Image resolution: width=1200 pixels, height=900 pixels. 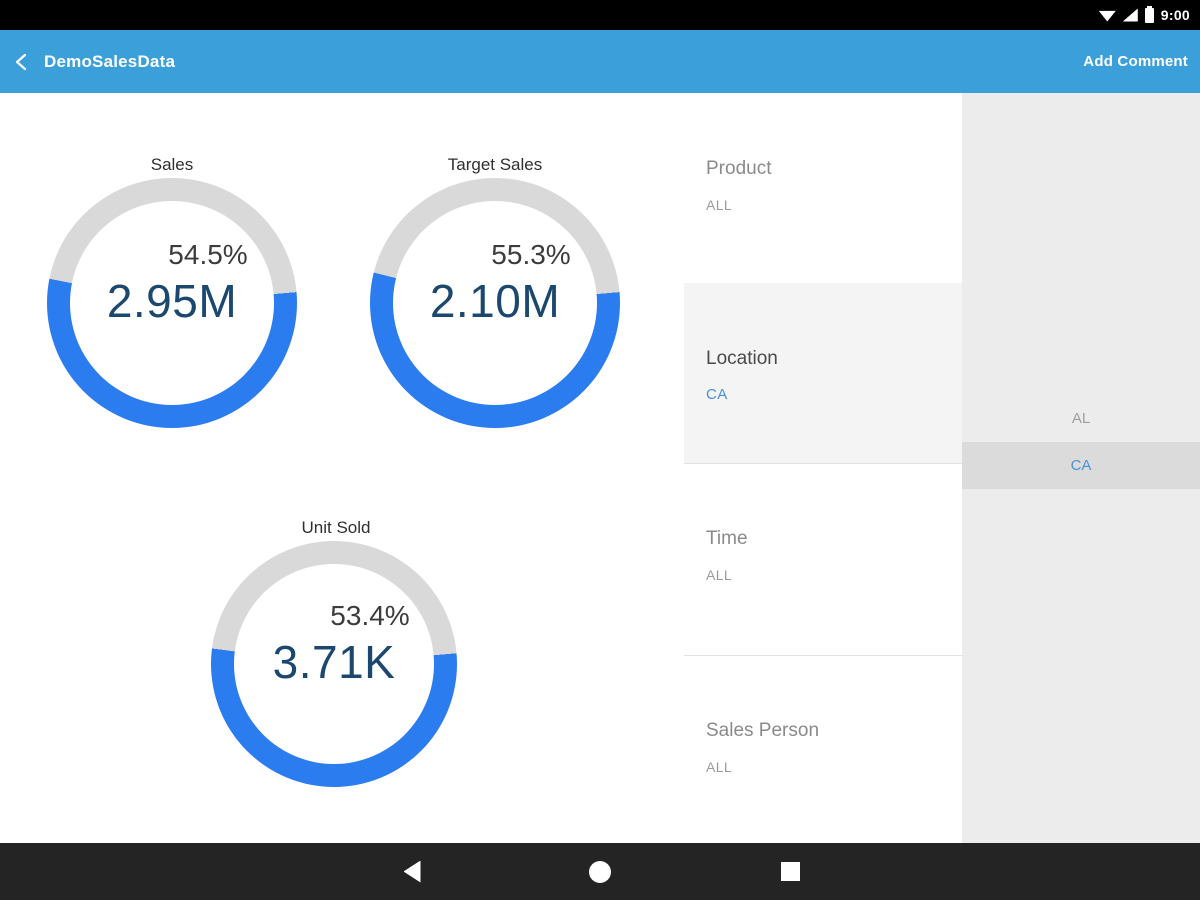 I want to click on gauge-hole: 53.4% 3.71K, so click(x=334, y=664).